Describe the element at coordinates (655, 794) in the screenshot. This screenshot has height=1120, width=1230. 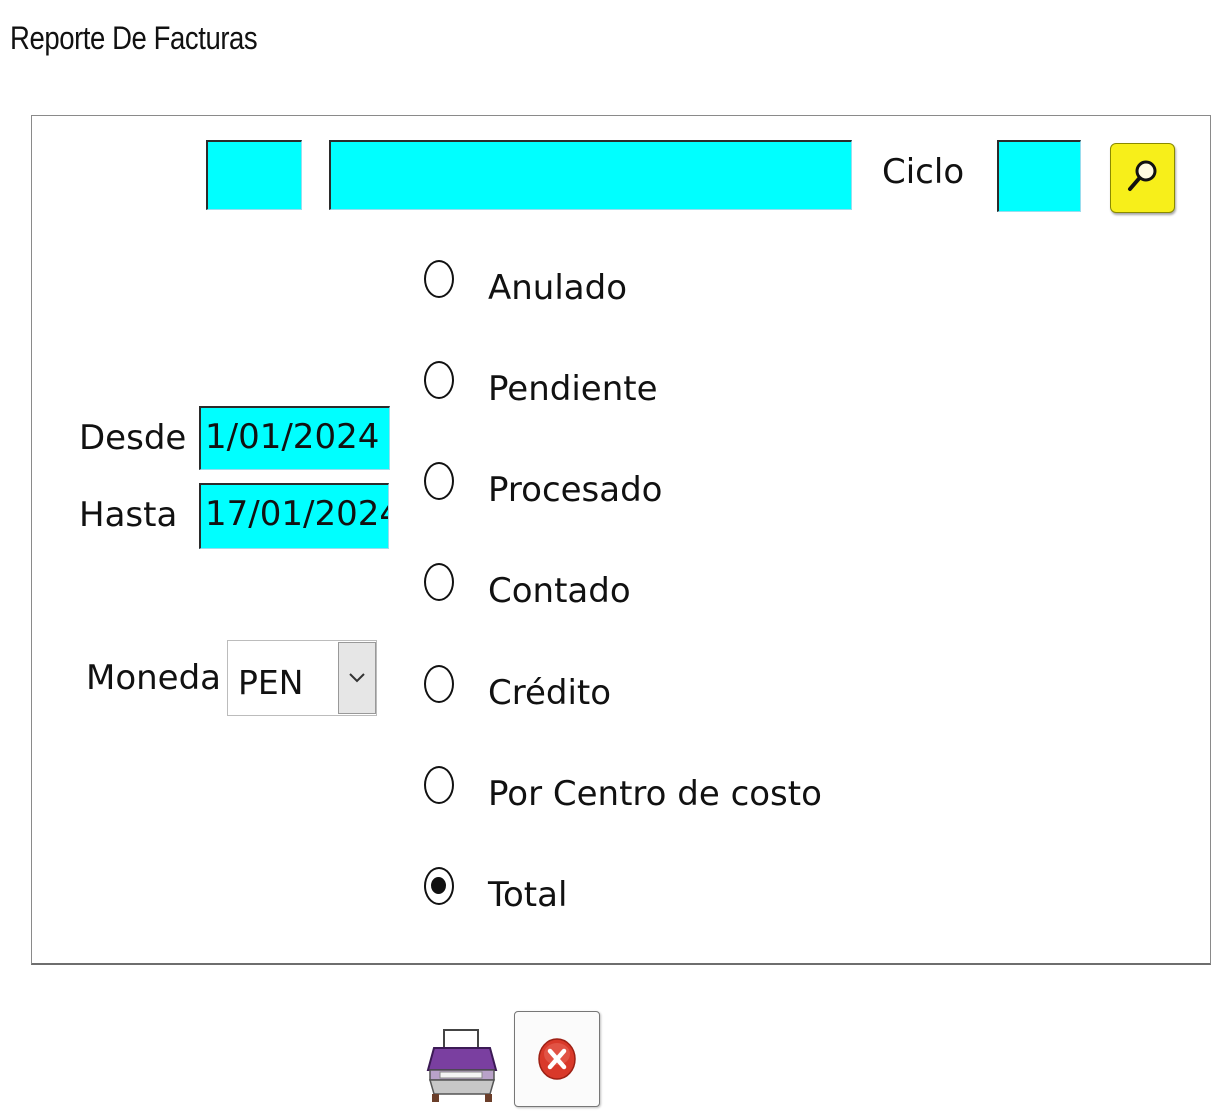
I see `radio-label: Por Centro de costo` at that location.